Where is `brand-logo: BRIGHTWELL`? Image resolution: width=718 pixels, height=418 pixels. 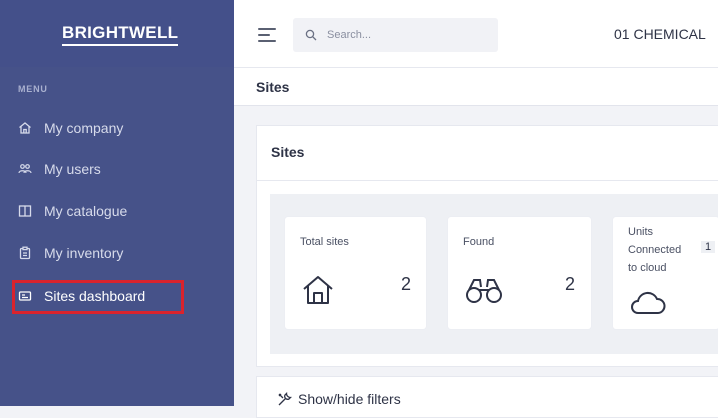
brand-logo: BRIGHTWELL is located at coordinates (120, 35).